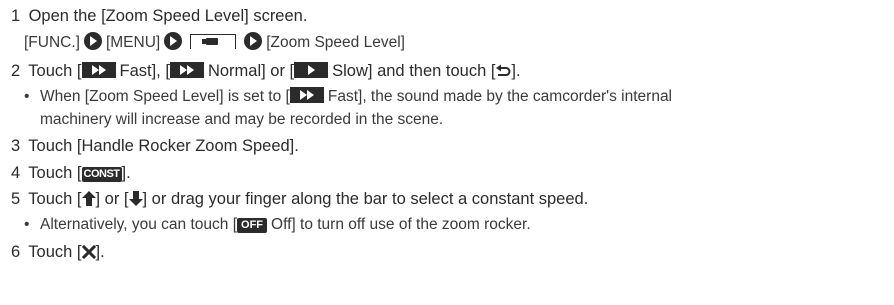 The height and width of the screenshot is (305, 894). What do you see at coordinates (52, 42) in the screenshot?
I see `func-label: [FUNC.]` at bounding box center [52, 42].